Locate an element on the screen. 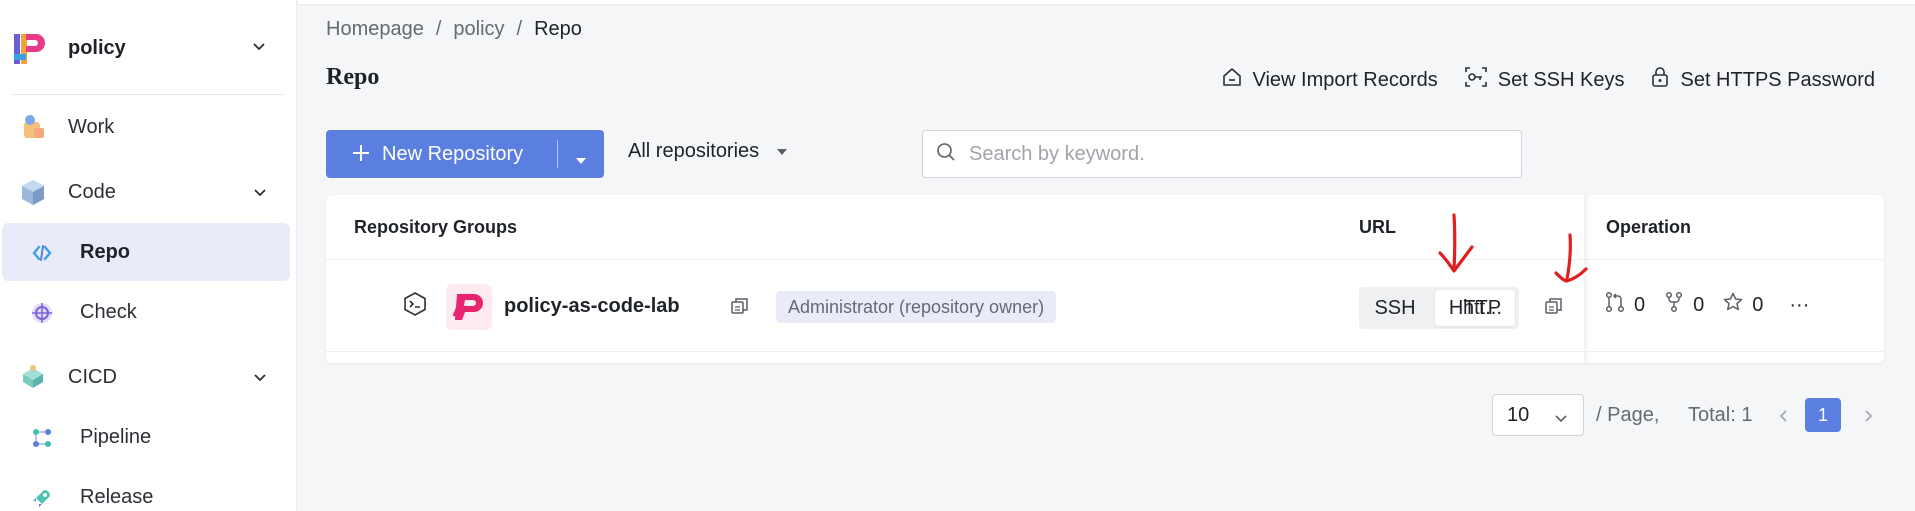 This screenshot has height=511, width=1915. sidebar-item-work: Work is located at coordinates (146, 127).